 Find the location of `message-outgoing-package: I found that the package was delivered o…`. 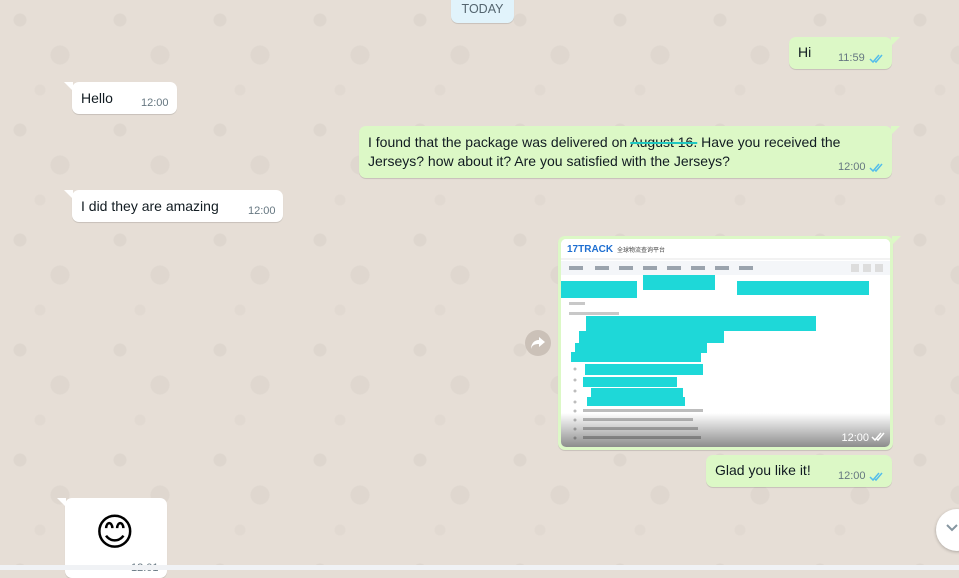

message-outgoing-package: I found that the package was delivered o… is located at coordinates (629, 152).